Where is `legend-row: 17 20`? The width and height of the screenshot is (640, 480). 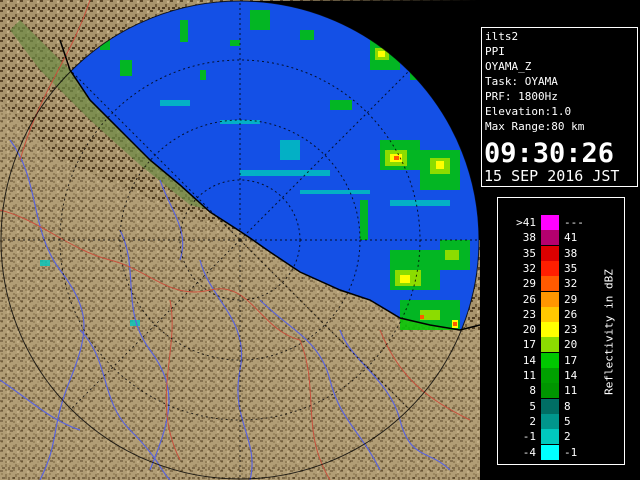 legend-row: 17 20 is located at coordinates (548, 345).